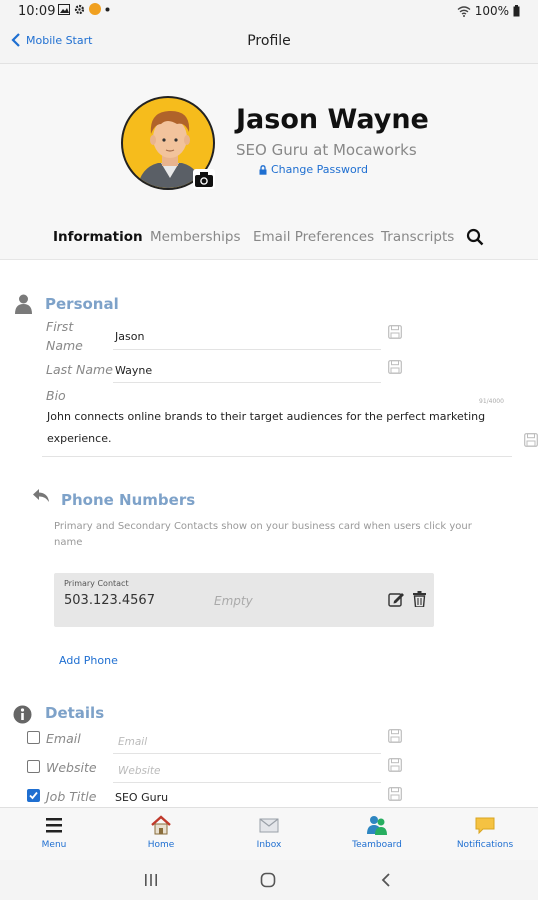 This screenshot has width=538, height=900. Describe the element at coordinates (22, 714) in the screenshot. I see `info-icon` at that location.